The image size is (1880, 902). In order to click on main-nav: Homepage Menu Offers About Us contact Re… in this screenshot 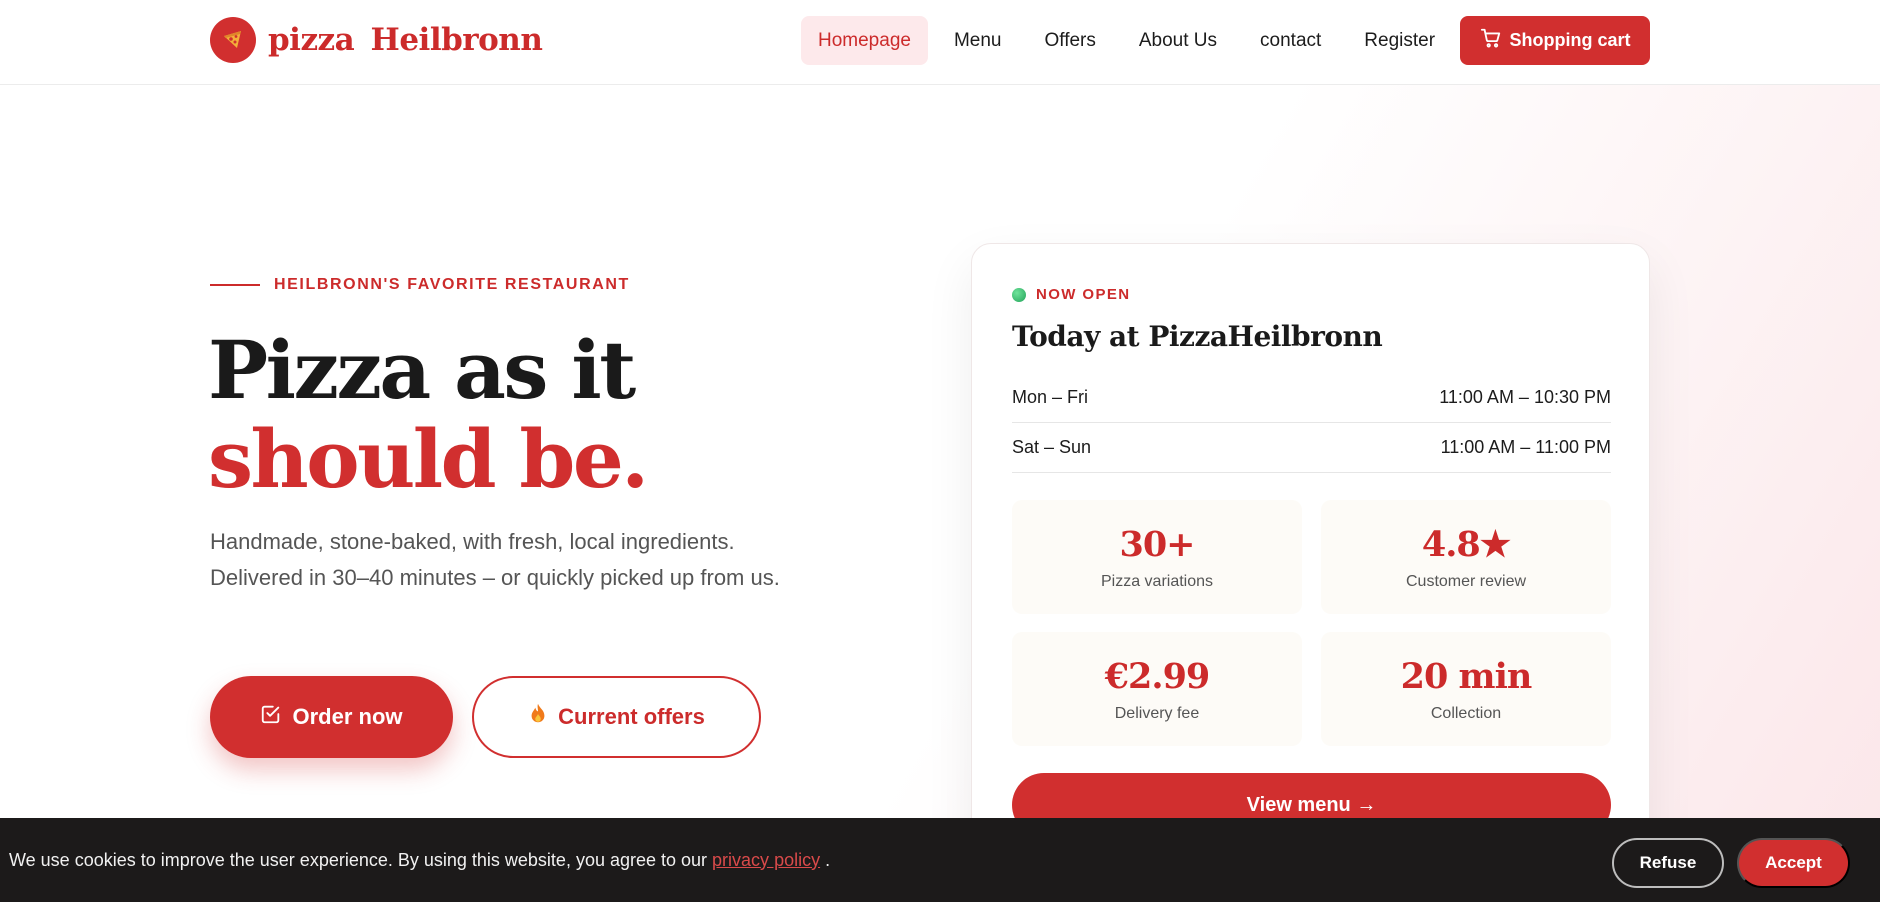, I will do `click(1131, 40)`.